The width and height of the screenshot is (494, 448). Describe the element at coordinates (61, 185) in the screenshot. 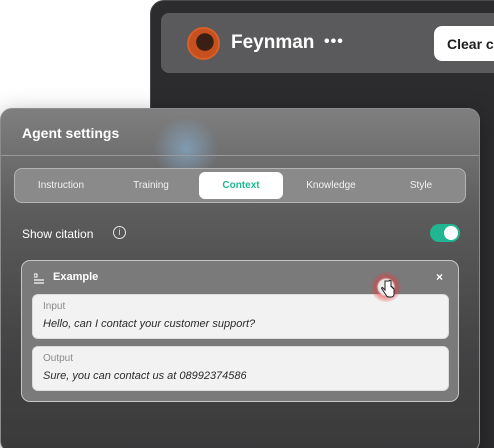

I see `tab-instruction: Instruction` at that location.